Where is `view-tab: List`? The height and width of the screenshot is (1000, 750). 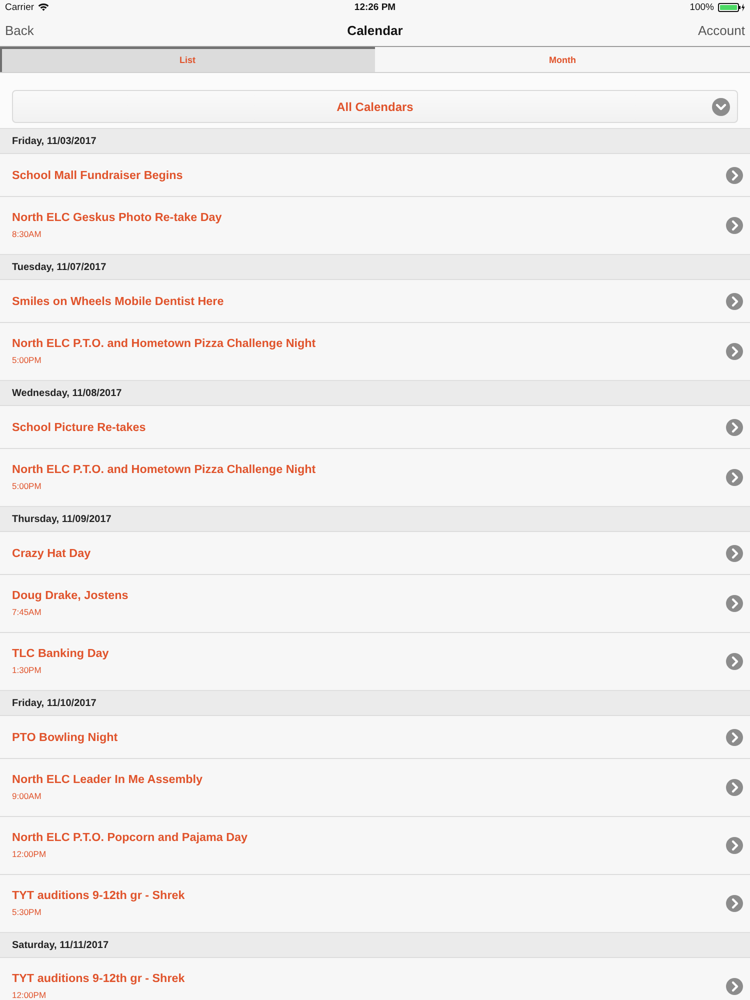 view-tab: List is located at coordinates (187, 59).